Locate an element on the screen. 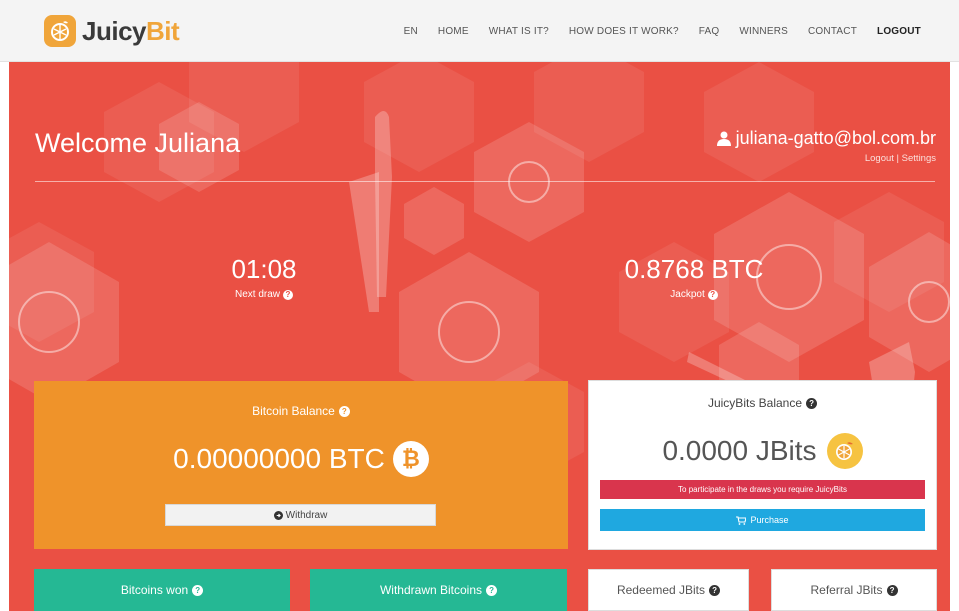 The height and width of the screenshot is (611, 959). bitcoin-coin-icon: ₿ is located at coordinates (410, 459).